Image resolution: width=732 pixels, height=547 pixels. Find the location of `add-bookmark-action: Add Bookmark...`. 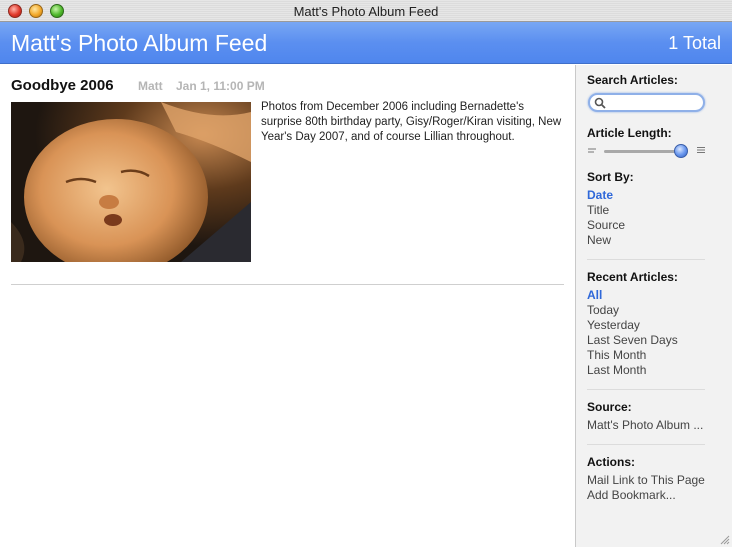

add-bookmark-action: Add Bookmark... is located at coordinates (631, 495).